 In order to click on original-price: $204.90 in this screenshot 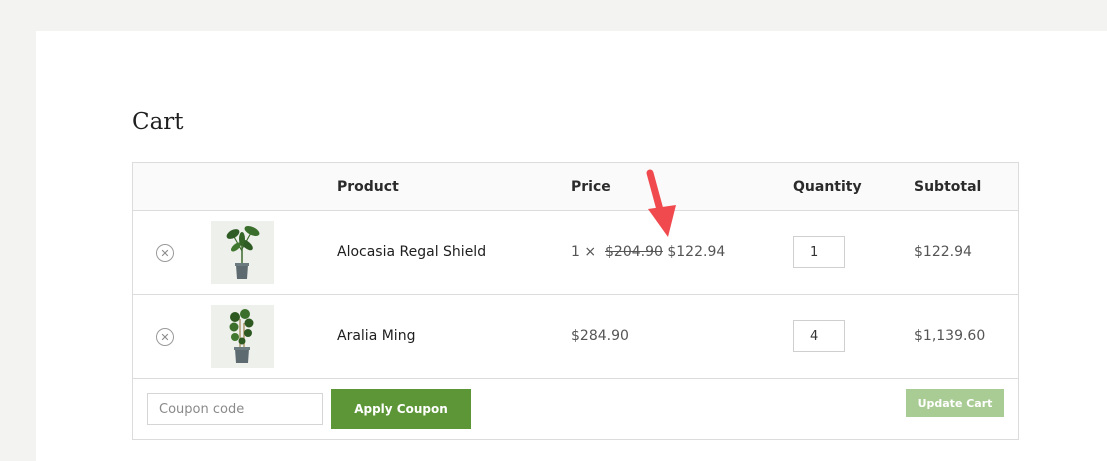, I will do `click(634, 252)`.